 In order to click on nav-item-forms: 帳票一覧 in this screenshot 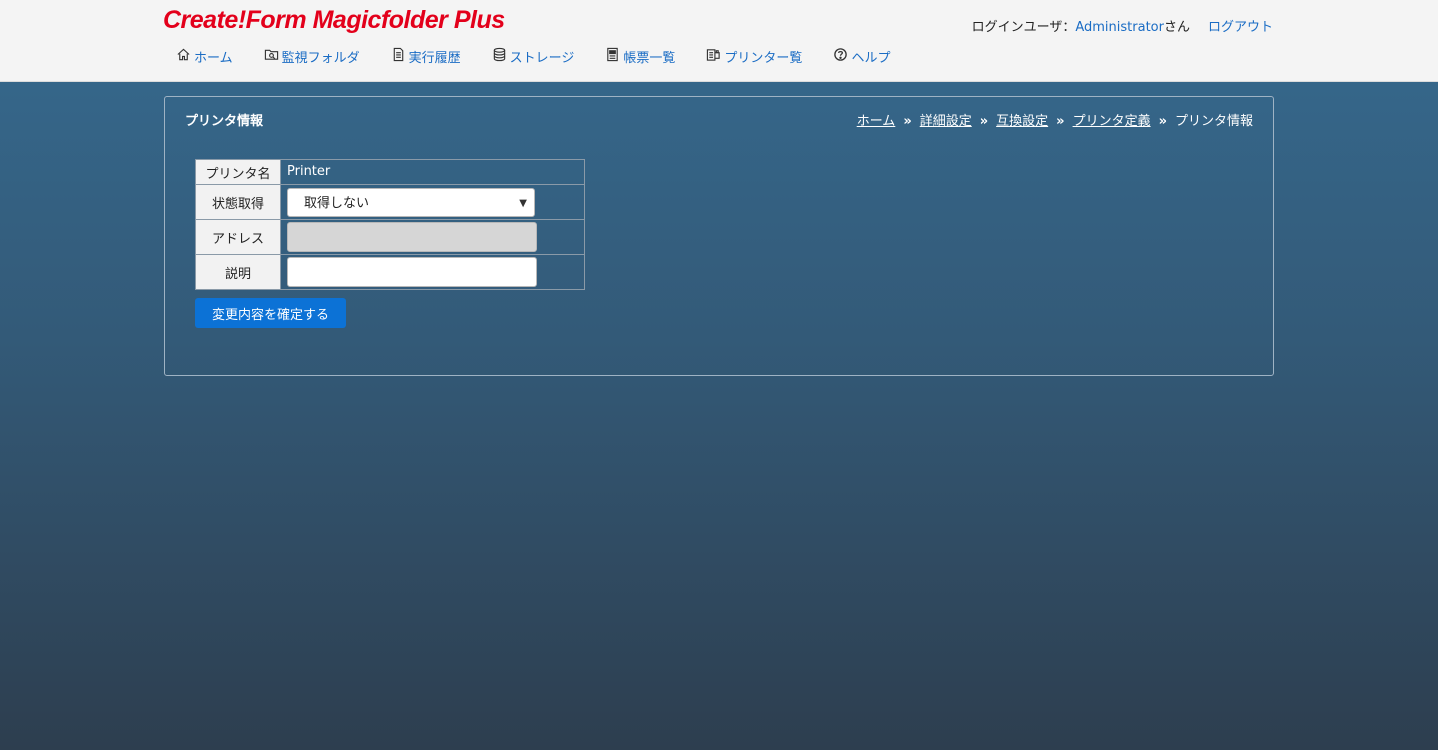, I will do `click(640, 56)`.